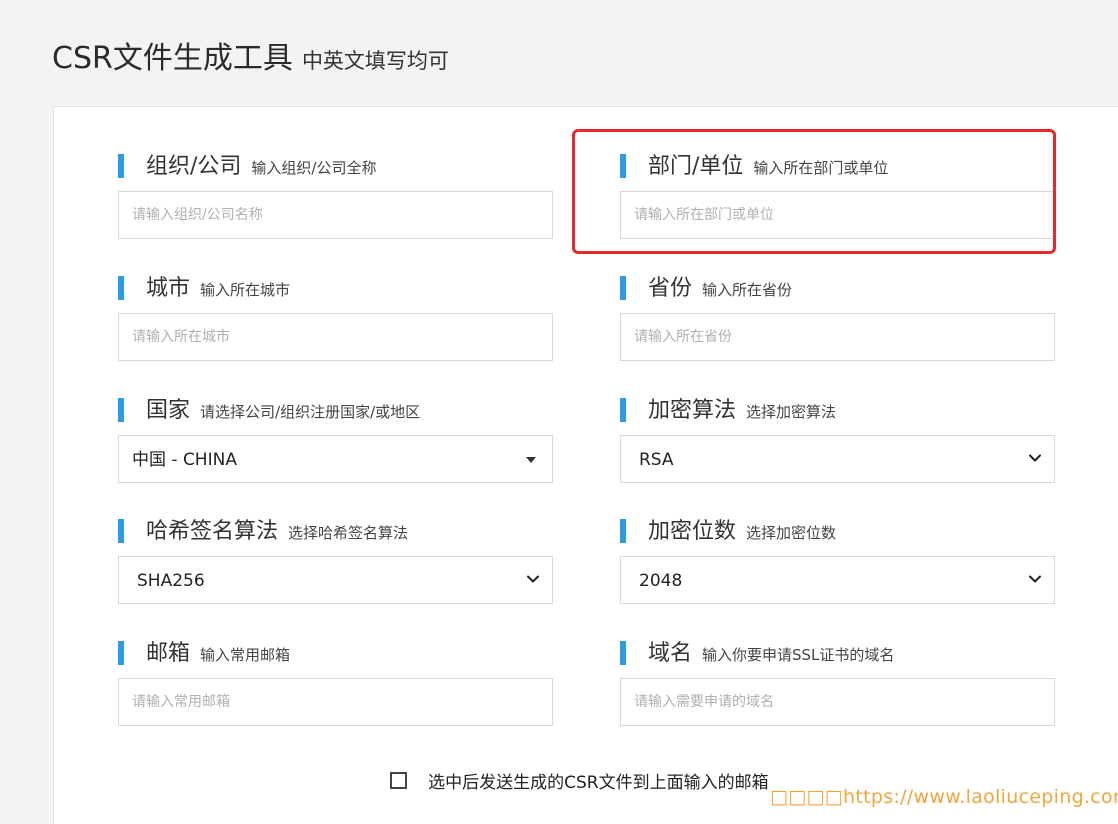 This screenshot has width=1118, height=824. Describe the element at coordinates (656, 460) in the screenshot. I see `encryption-algorithm-select-value: RSA` at that location.